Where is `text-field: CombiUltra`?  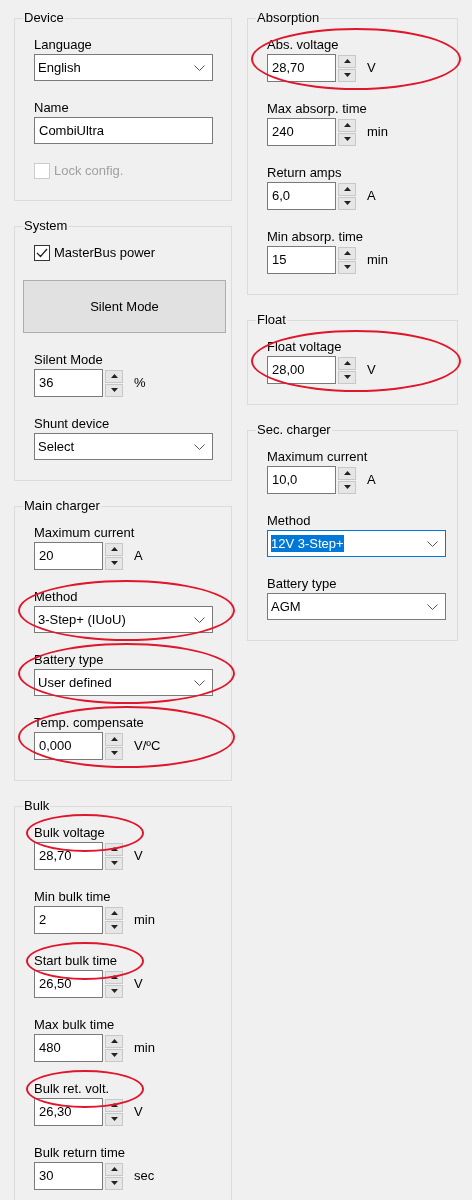 text-field: CombiUltra is located at coordinates (123, 130).